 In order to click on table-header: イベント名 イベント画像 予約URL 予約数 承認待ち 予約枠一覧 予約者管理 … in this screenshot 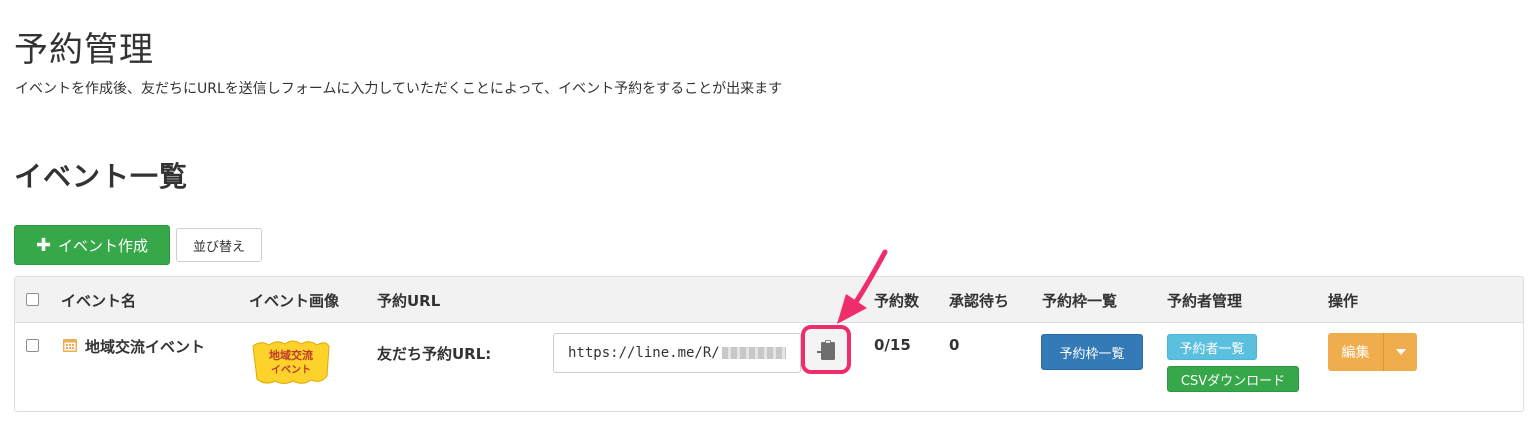, I will do `click(769, 300)`.